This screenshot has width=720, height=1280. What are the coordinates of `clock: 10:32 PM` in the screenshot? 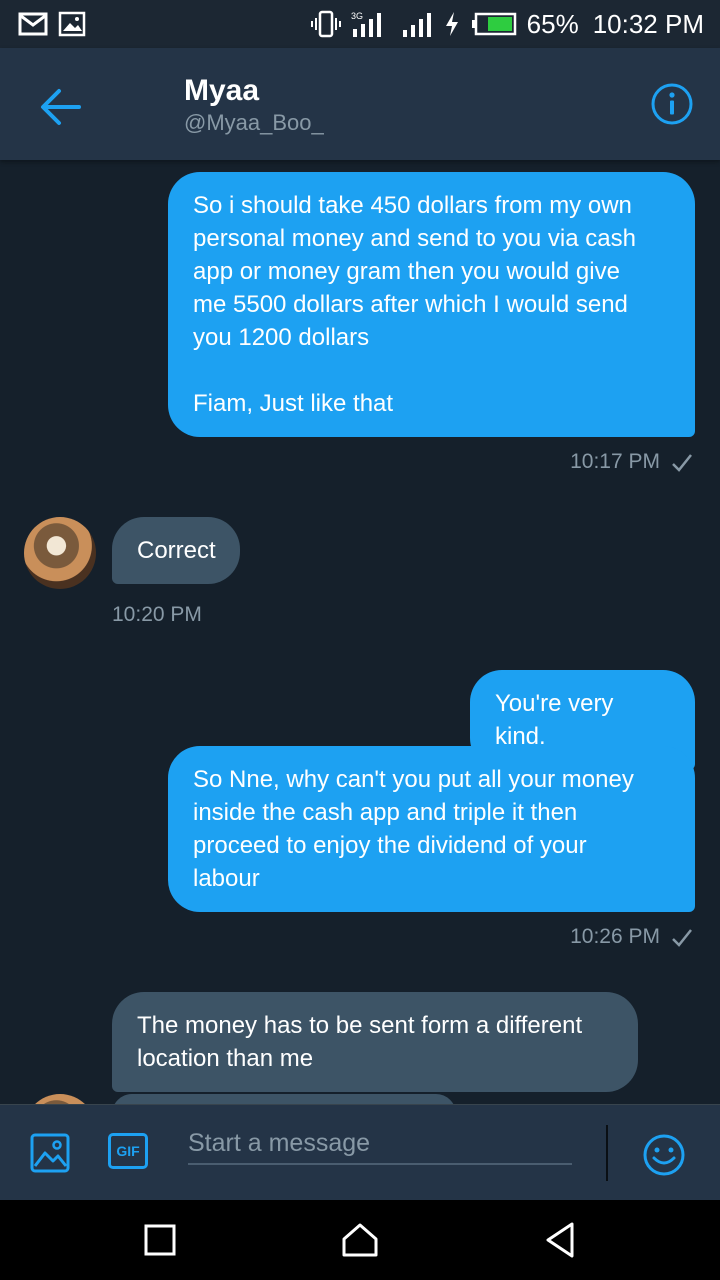 It's located at (648, 23).